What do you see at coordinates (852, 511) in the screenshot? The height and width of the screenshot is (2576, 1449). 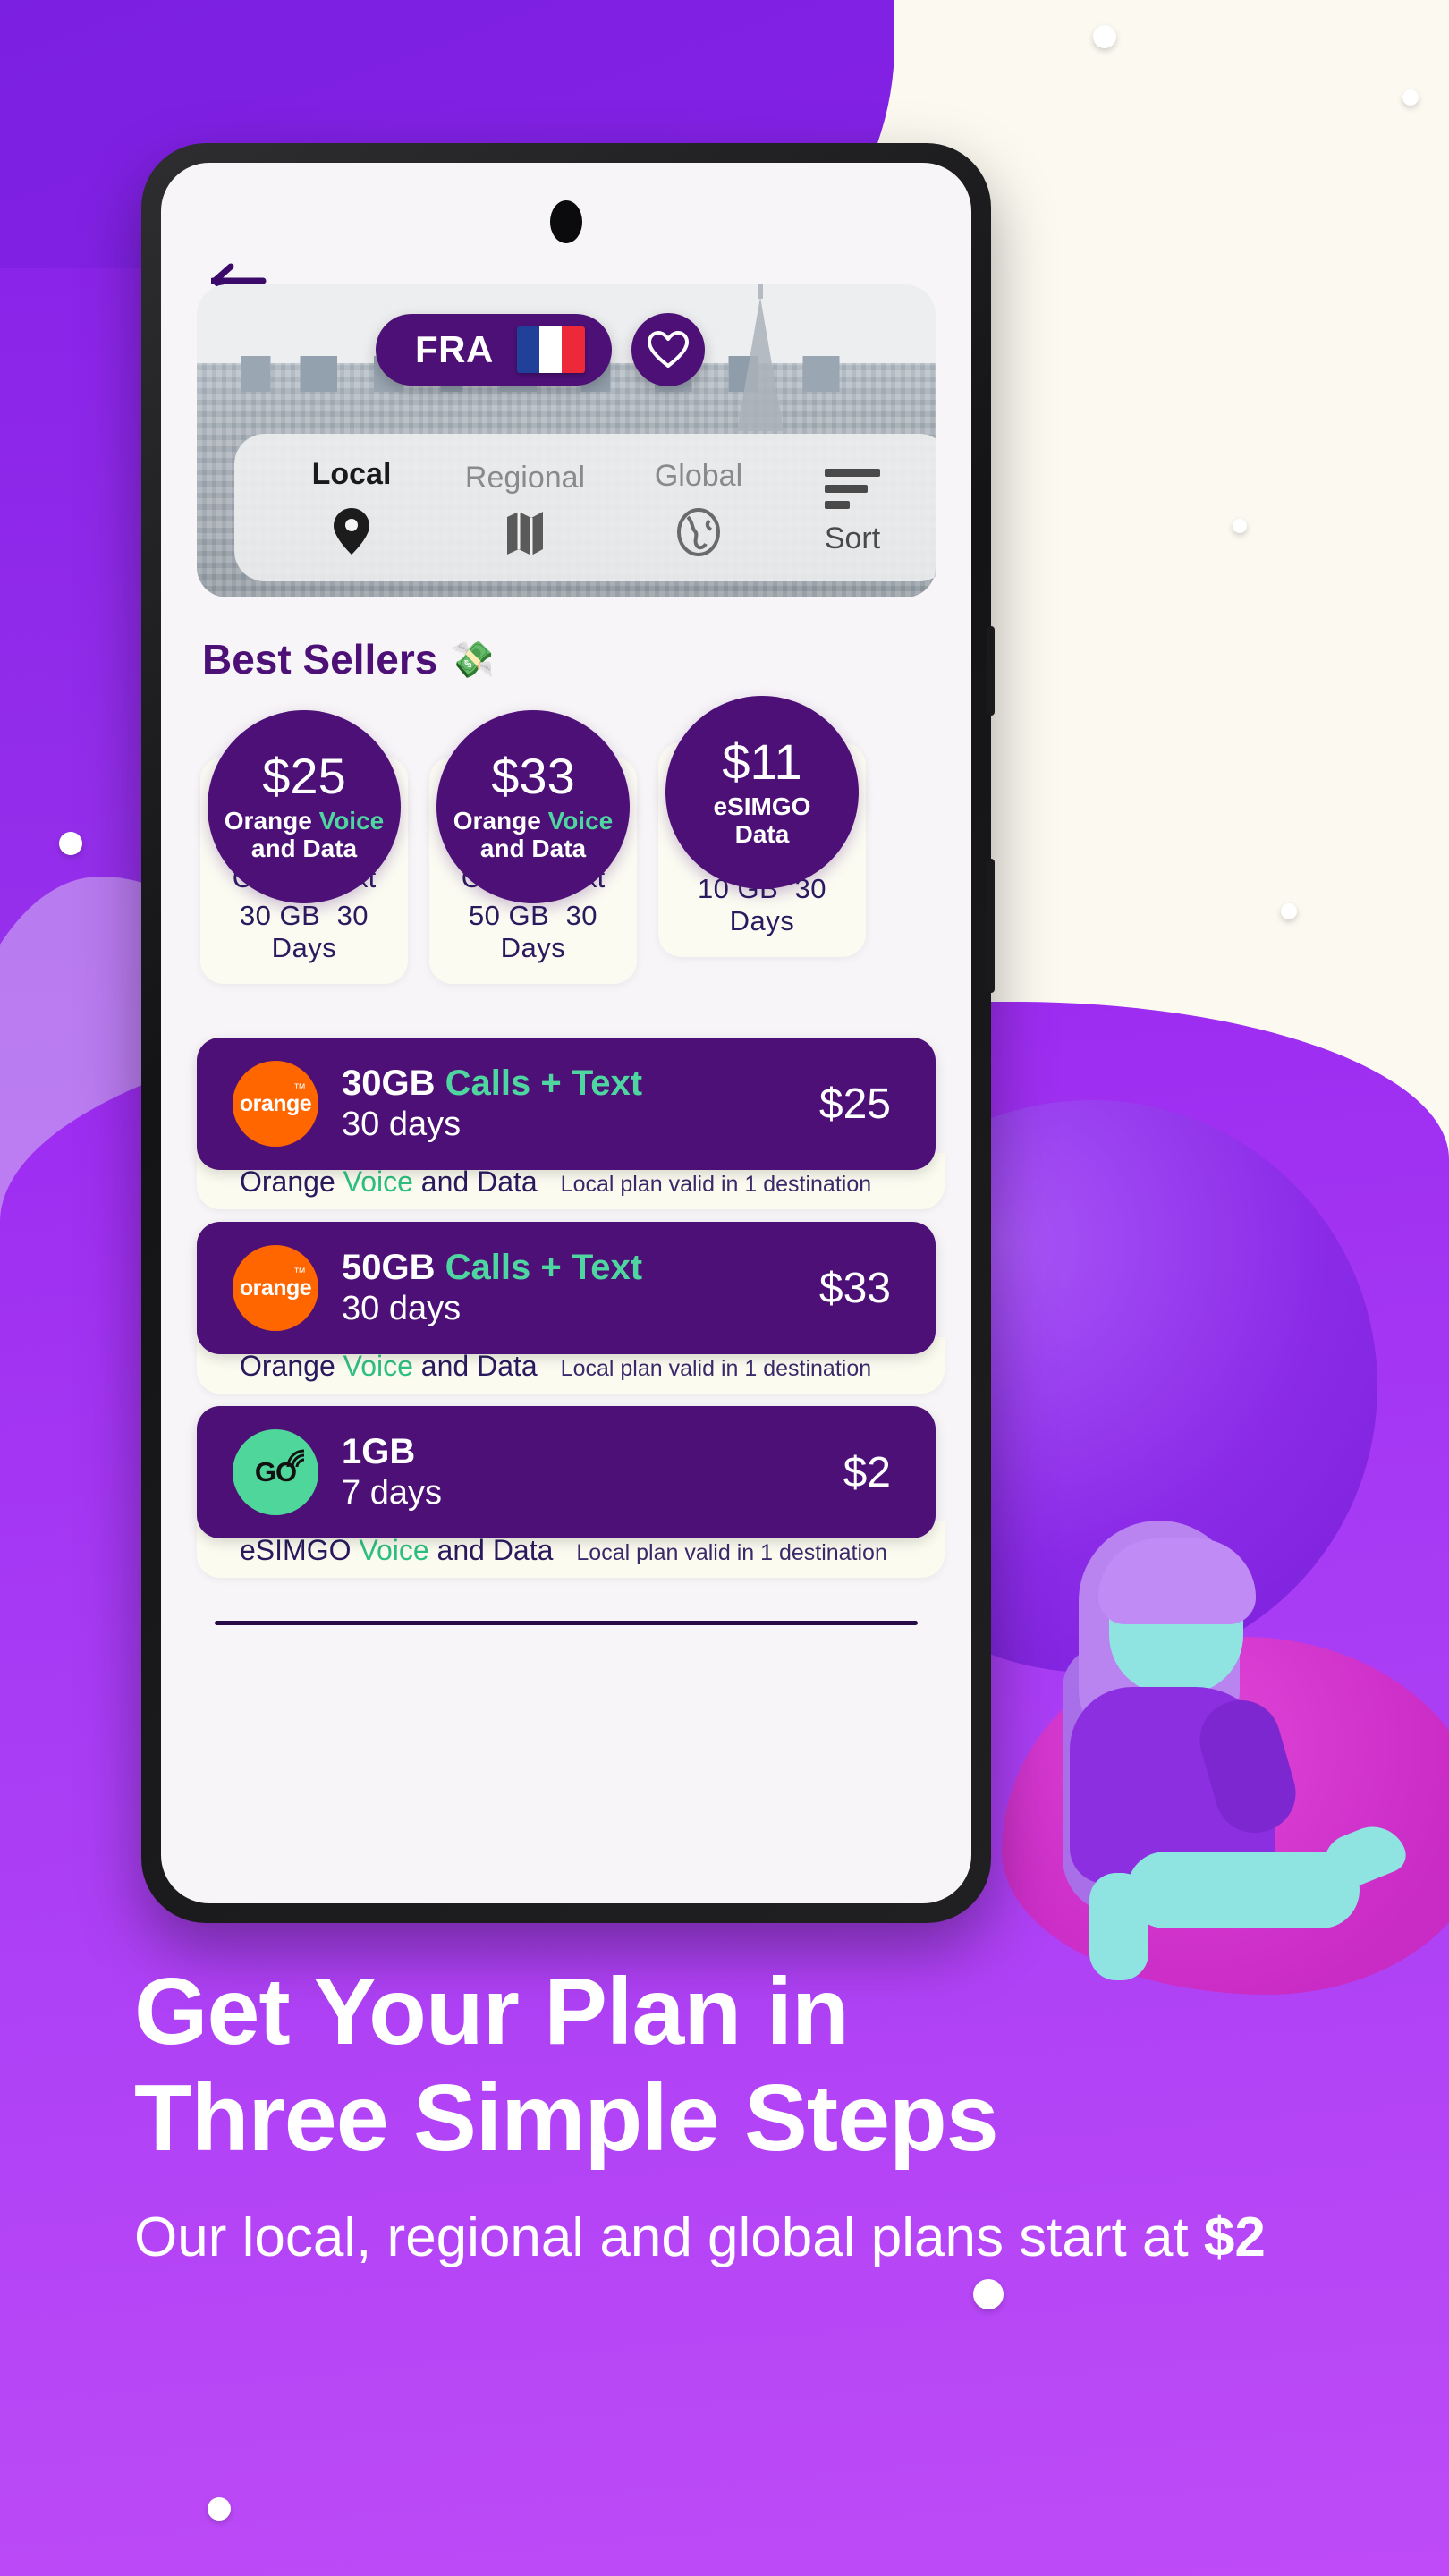 I see `sort-button: Sort` at bounding box center [852, 511].